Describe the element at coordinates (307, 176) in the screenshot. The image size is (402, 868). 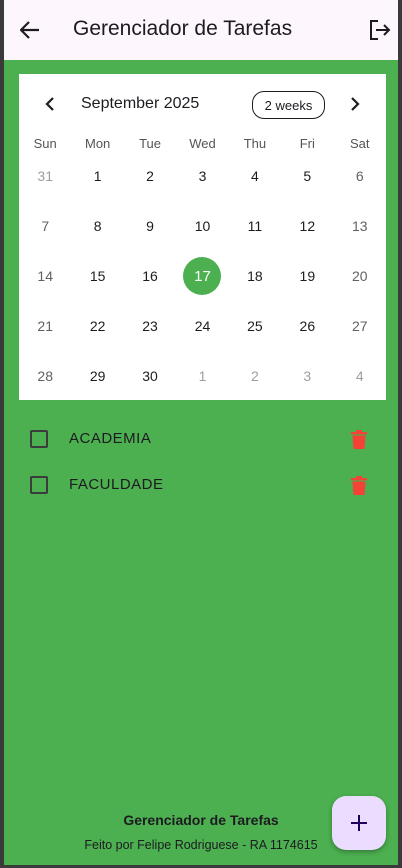
I see `calendar-day: 5` at that location.